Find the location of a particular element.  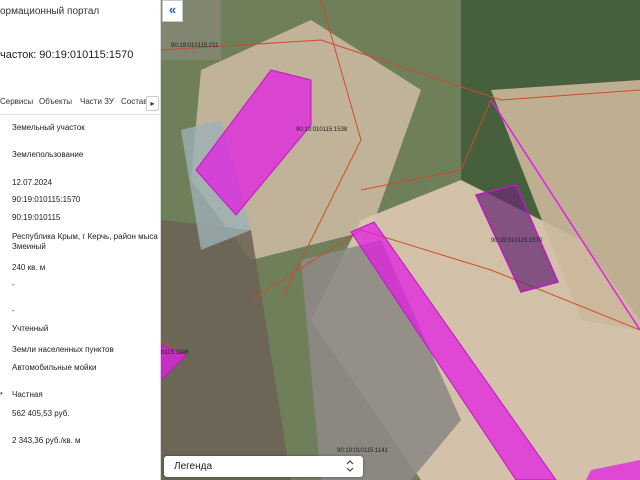

info-cad-number: 90:19:010115:1570 is located at coordinates (46, 199).